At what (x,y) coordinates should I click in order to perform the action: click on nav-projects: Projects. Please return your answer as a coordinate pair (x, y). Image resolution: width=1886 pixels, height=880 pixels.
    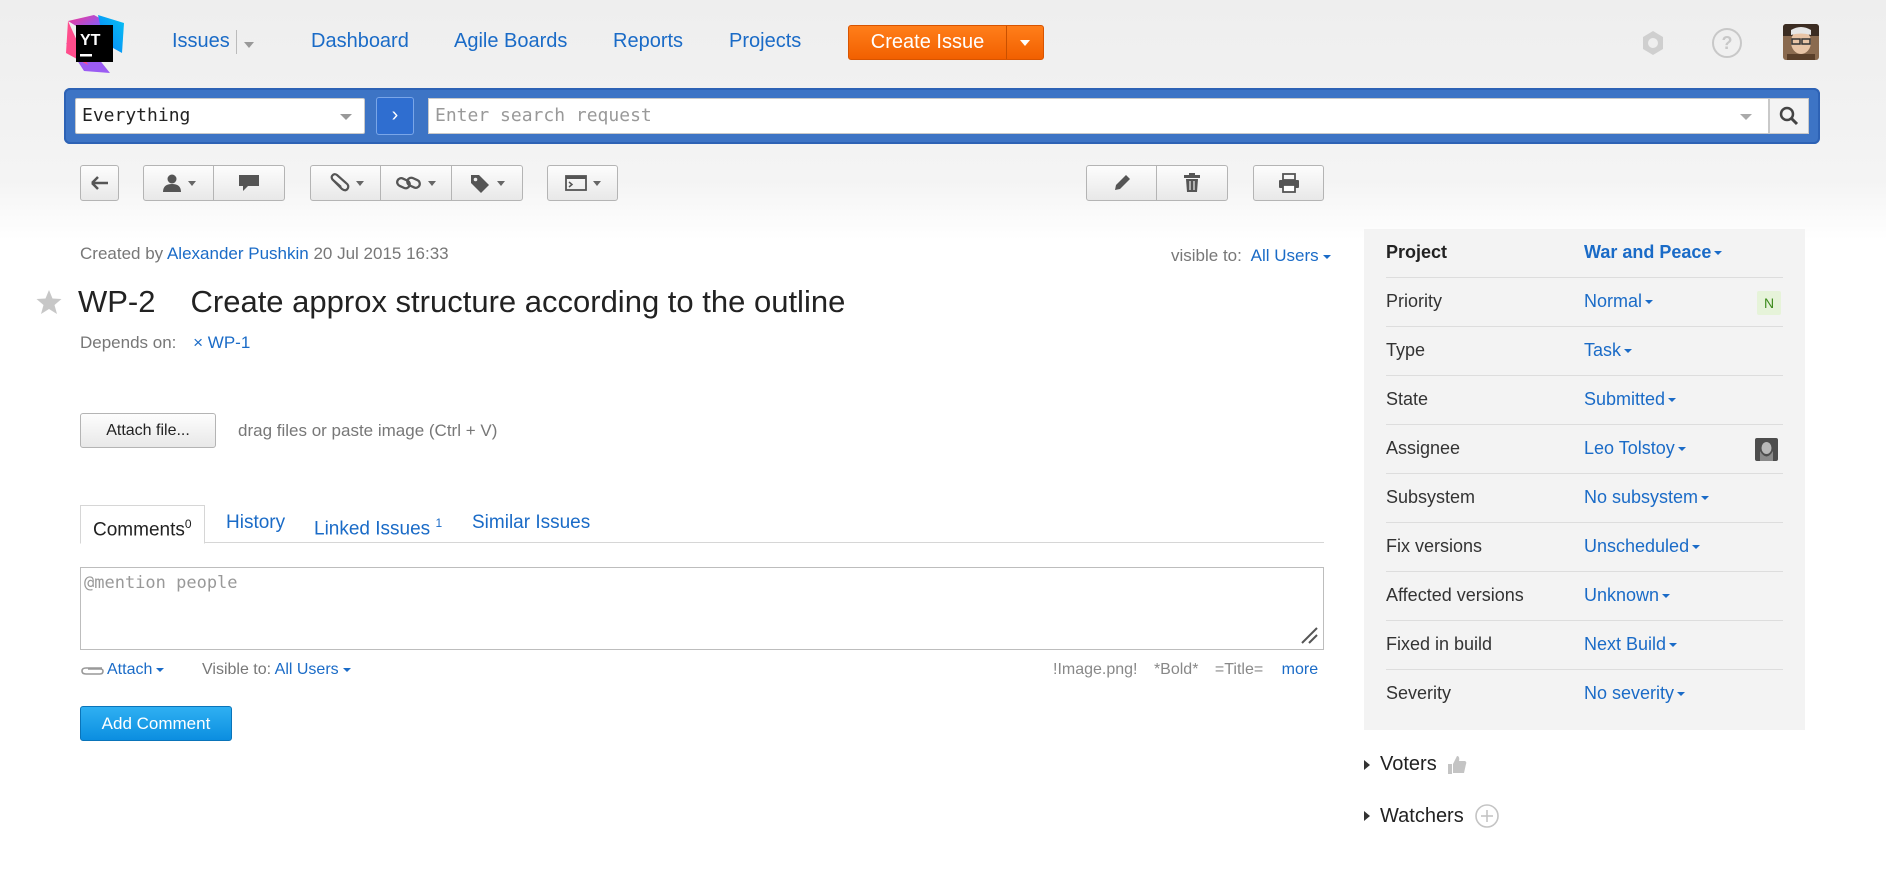
    Looking at the image, I should click on (765, 41).